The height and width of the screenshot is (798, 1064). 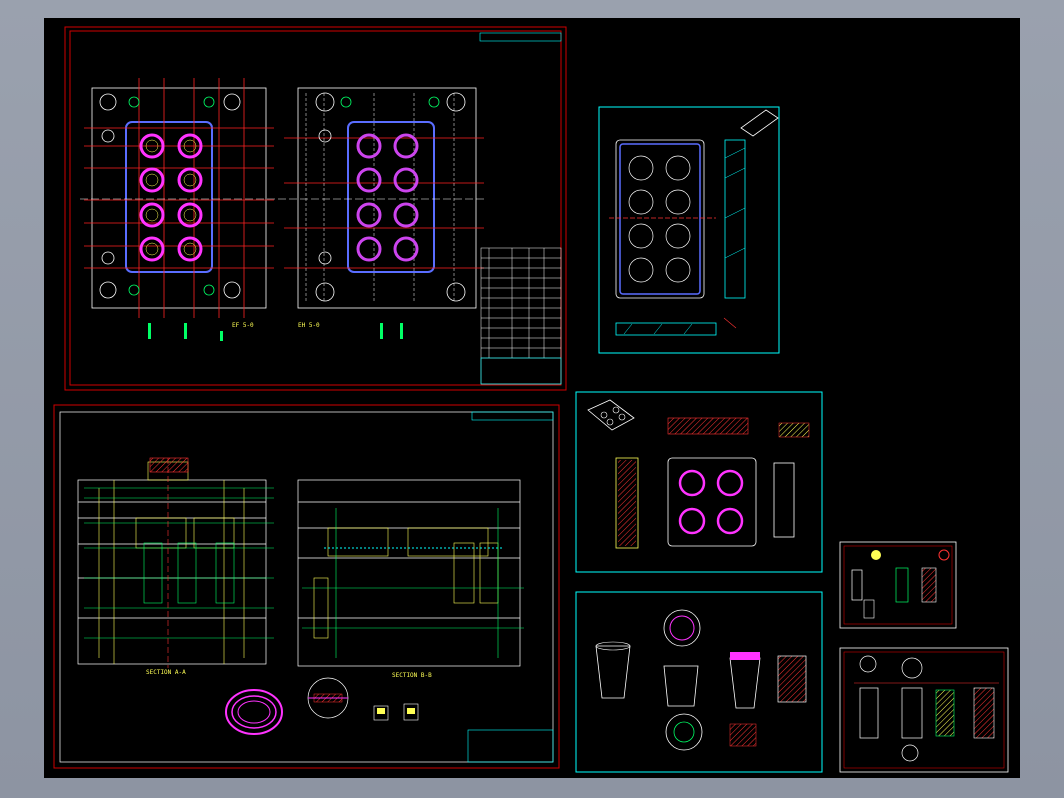 I want to click on section-b-label: SECTION B-B, so click(x=412, y=675).